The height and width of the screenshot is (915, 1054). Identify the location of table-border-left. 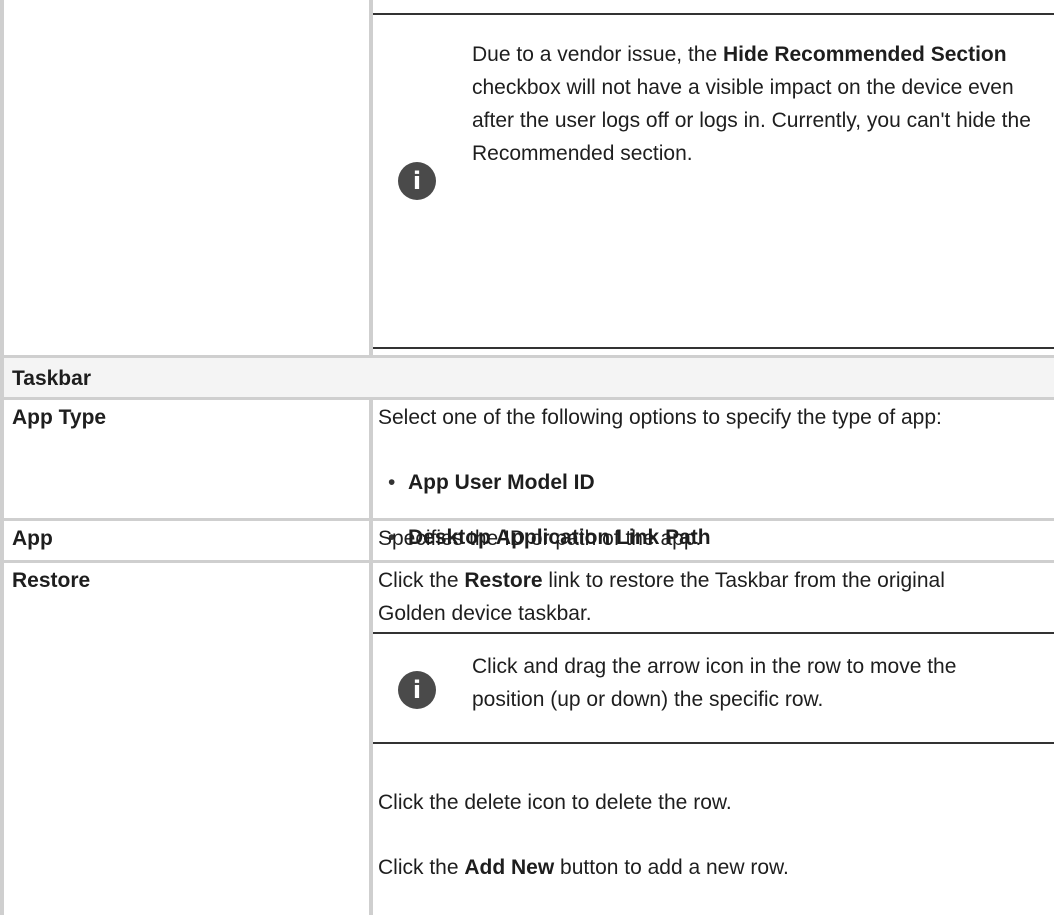
(2, 457).